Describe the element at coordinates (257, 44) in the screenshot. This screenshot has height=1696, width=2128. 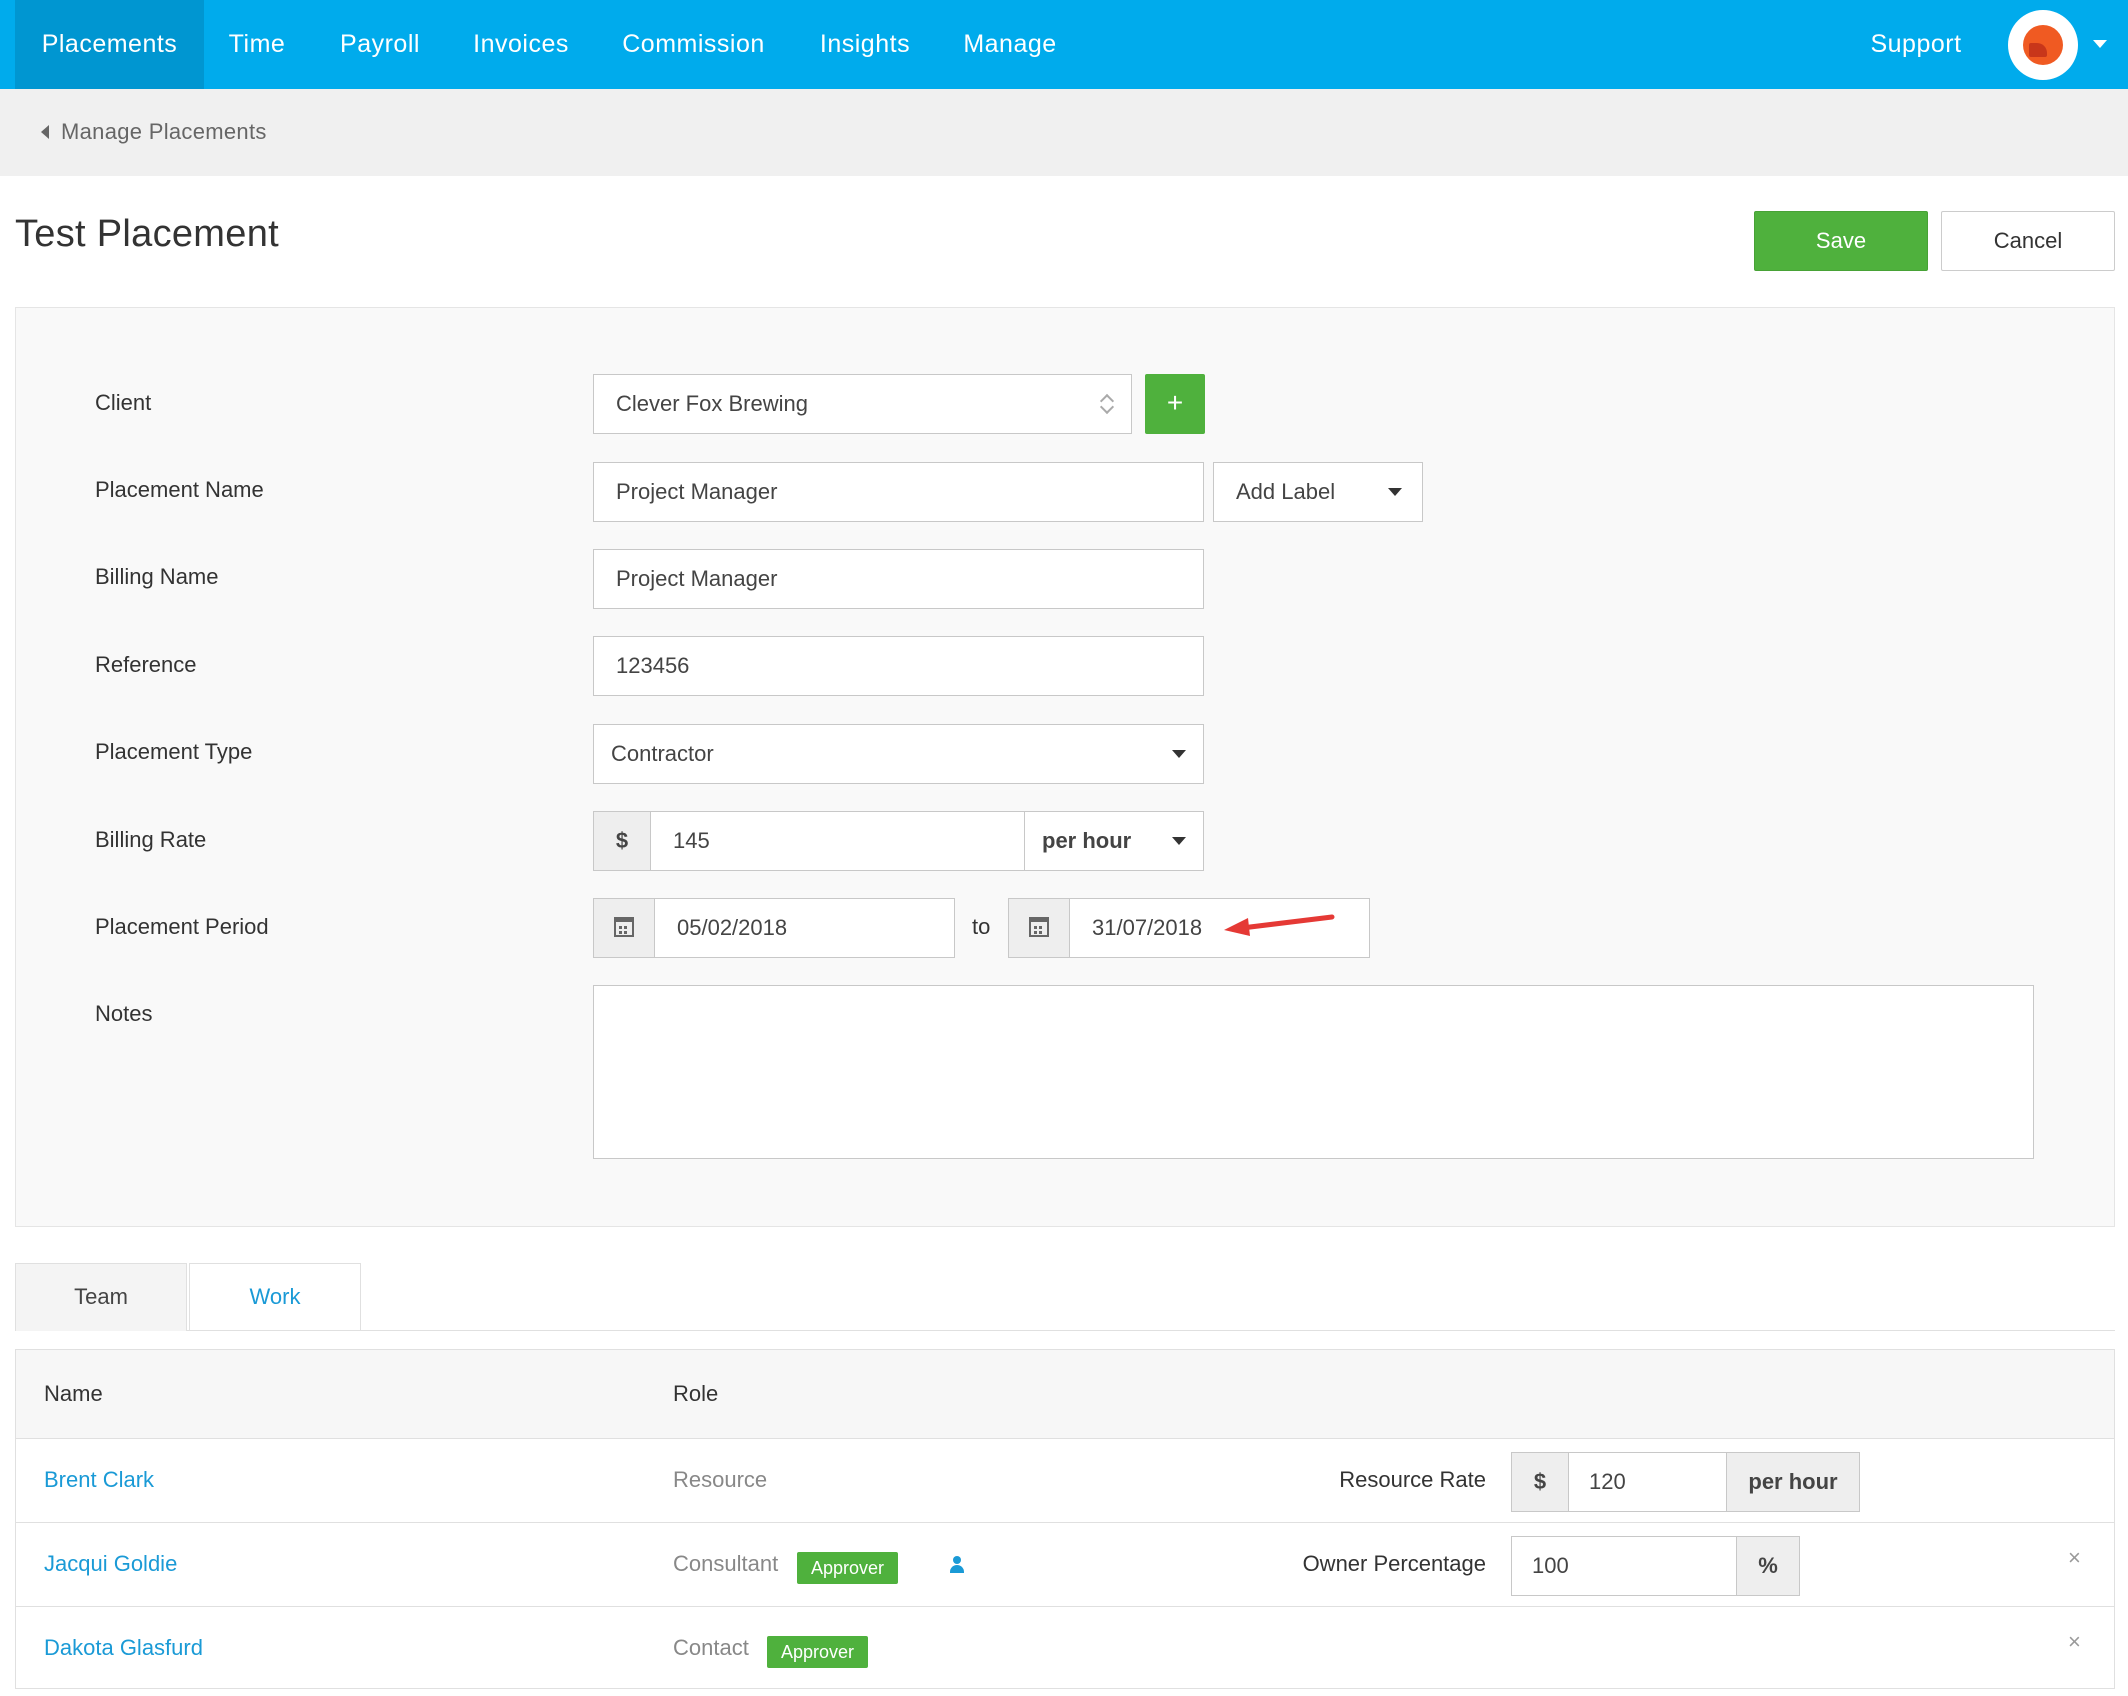
I see `nav-time: Time` at that location.